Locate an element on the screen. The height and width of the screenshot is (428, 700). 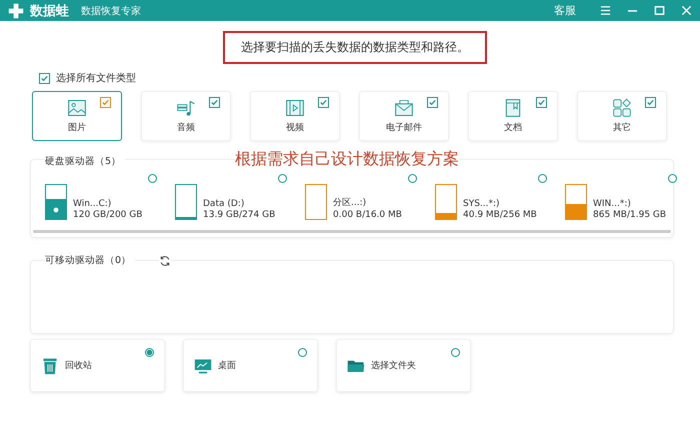
location-card: 选择文件夹 is located at coordinates (403, 365).